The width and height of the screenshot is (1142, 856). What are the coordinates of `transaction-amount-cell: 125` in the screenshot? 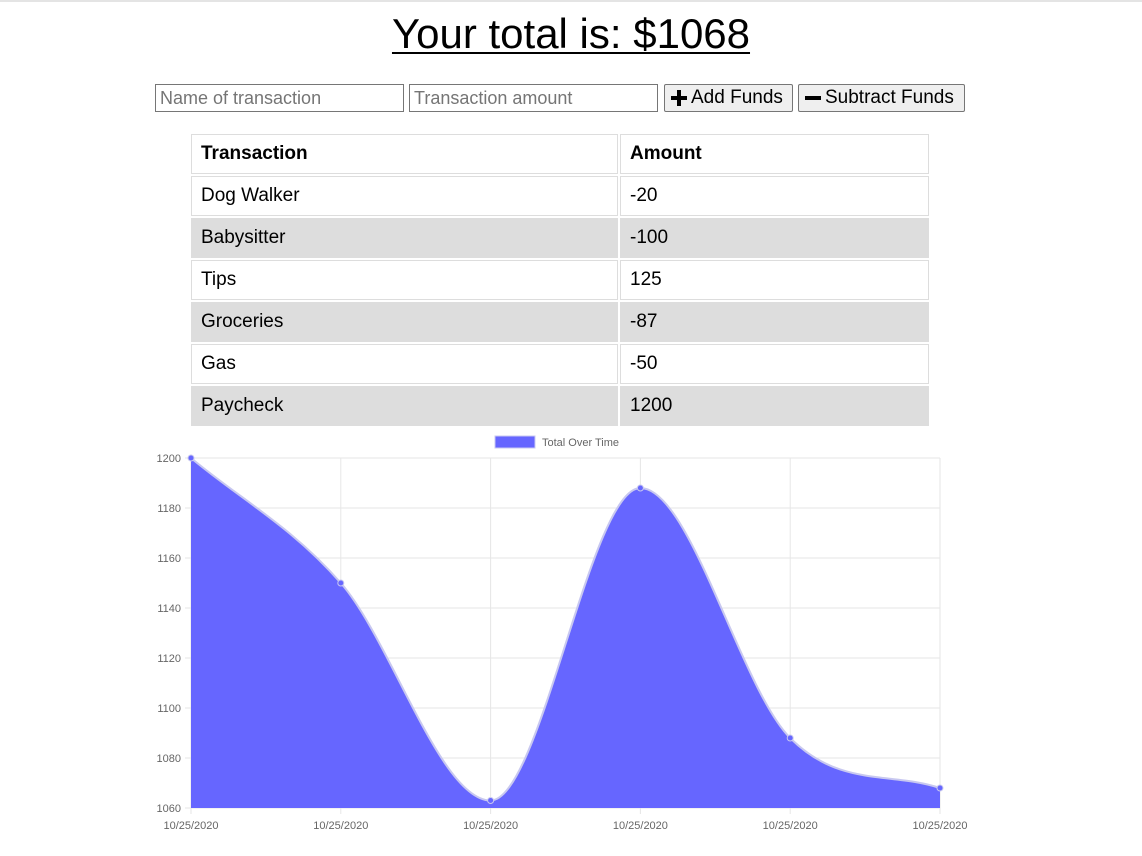 It's located at (774, 280).